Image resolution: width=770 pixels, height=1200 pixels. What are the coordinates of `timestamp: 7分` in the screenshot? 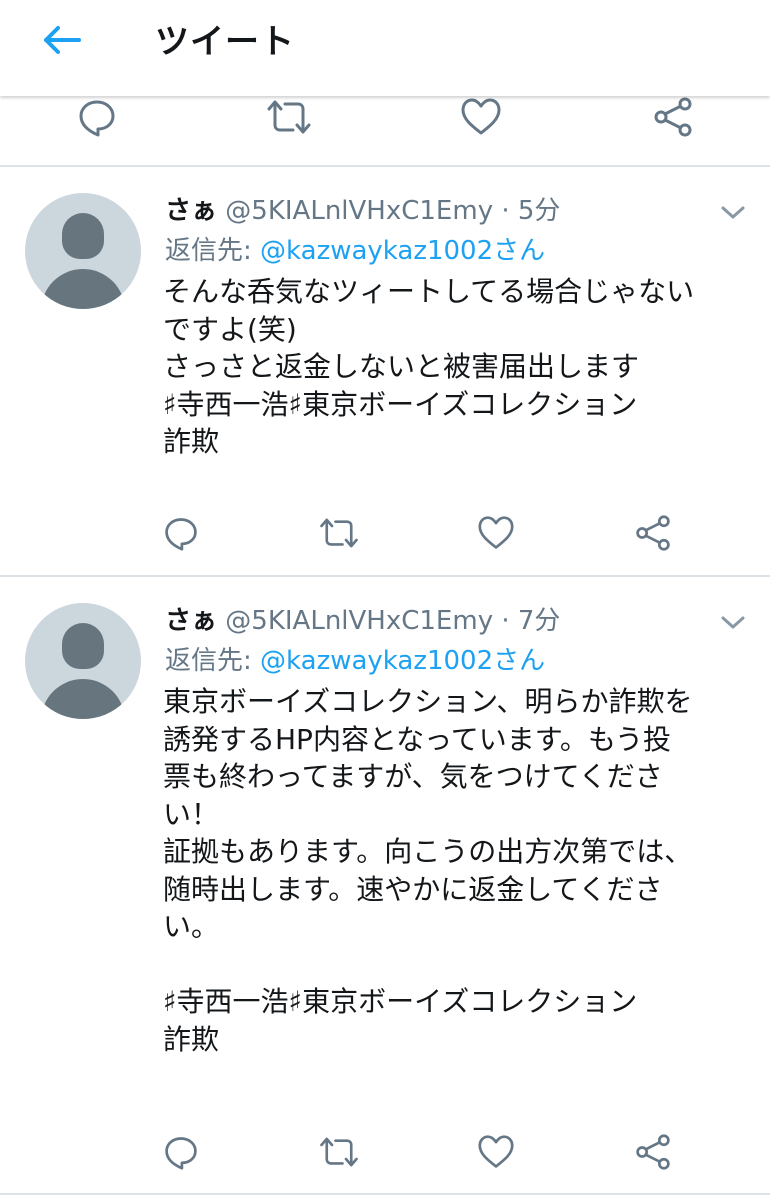 It's located at (539, 621).